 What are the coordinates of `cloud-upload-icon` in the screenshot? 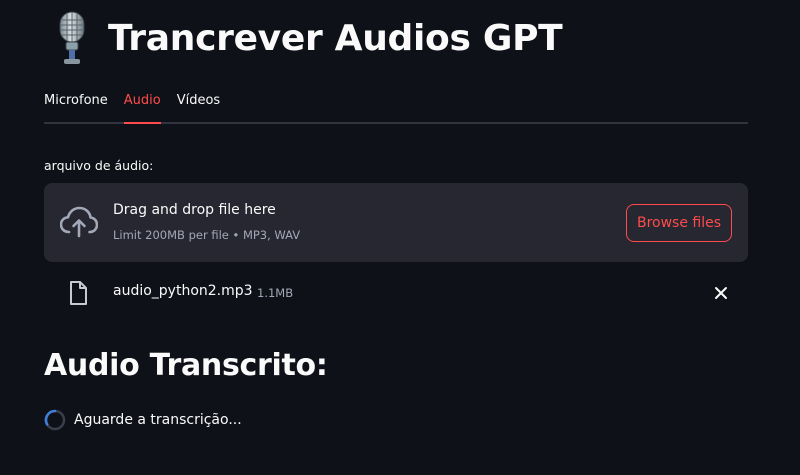 It's located at (79, 222).